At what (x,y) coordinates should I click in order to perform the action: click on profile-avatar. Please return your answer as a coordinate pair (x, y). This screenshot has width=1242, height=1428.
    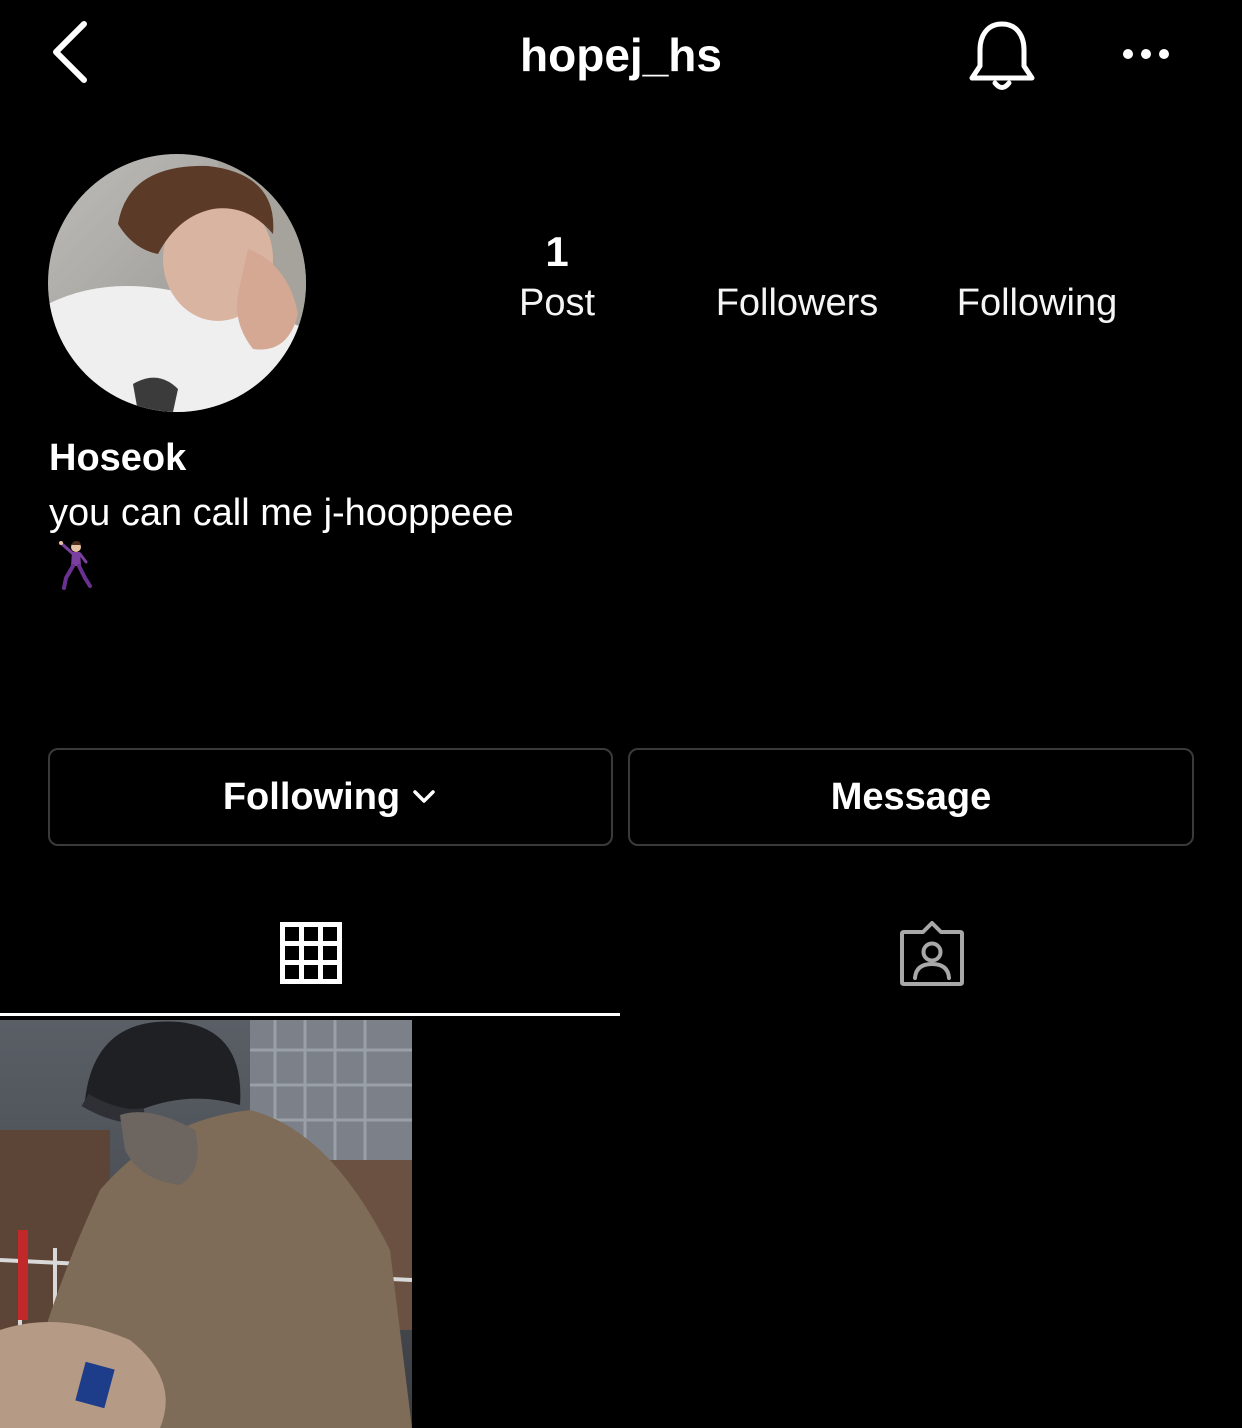
    Looking at the image, I should click on (177, 283).